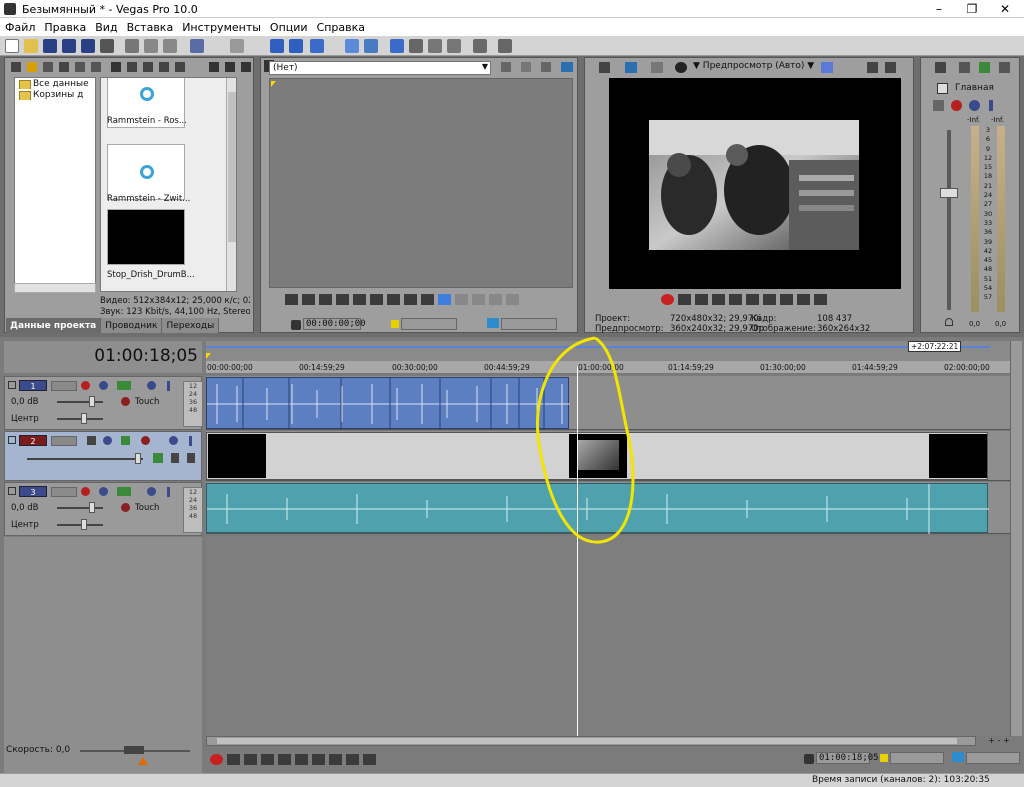 Image resolution: width=1024 pixels, height=787 pixels. I want to click on save-snapshot-icon, so click(890, 67).